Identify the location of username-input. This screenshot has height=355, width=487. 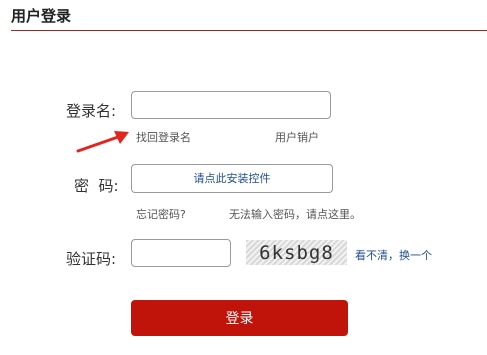
(231, 105).